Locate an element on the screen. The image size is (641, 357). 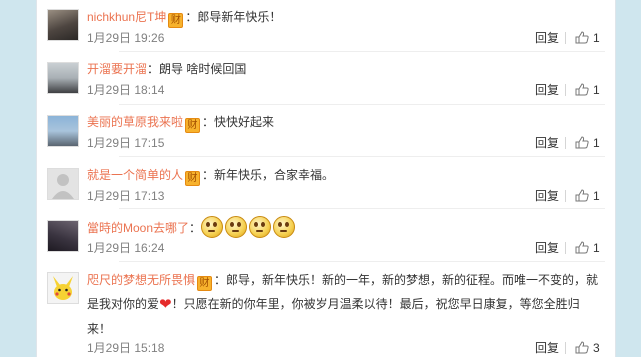
comment-text: ：郎导，新年快乐！新的一年，新的梦想，新的征程。而唯一不变的，就 is located at coordinates (406, 280).